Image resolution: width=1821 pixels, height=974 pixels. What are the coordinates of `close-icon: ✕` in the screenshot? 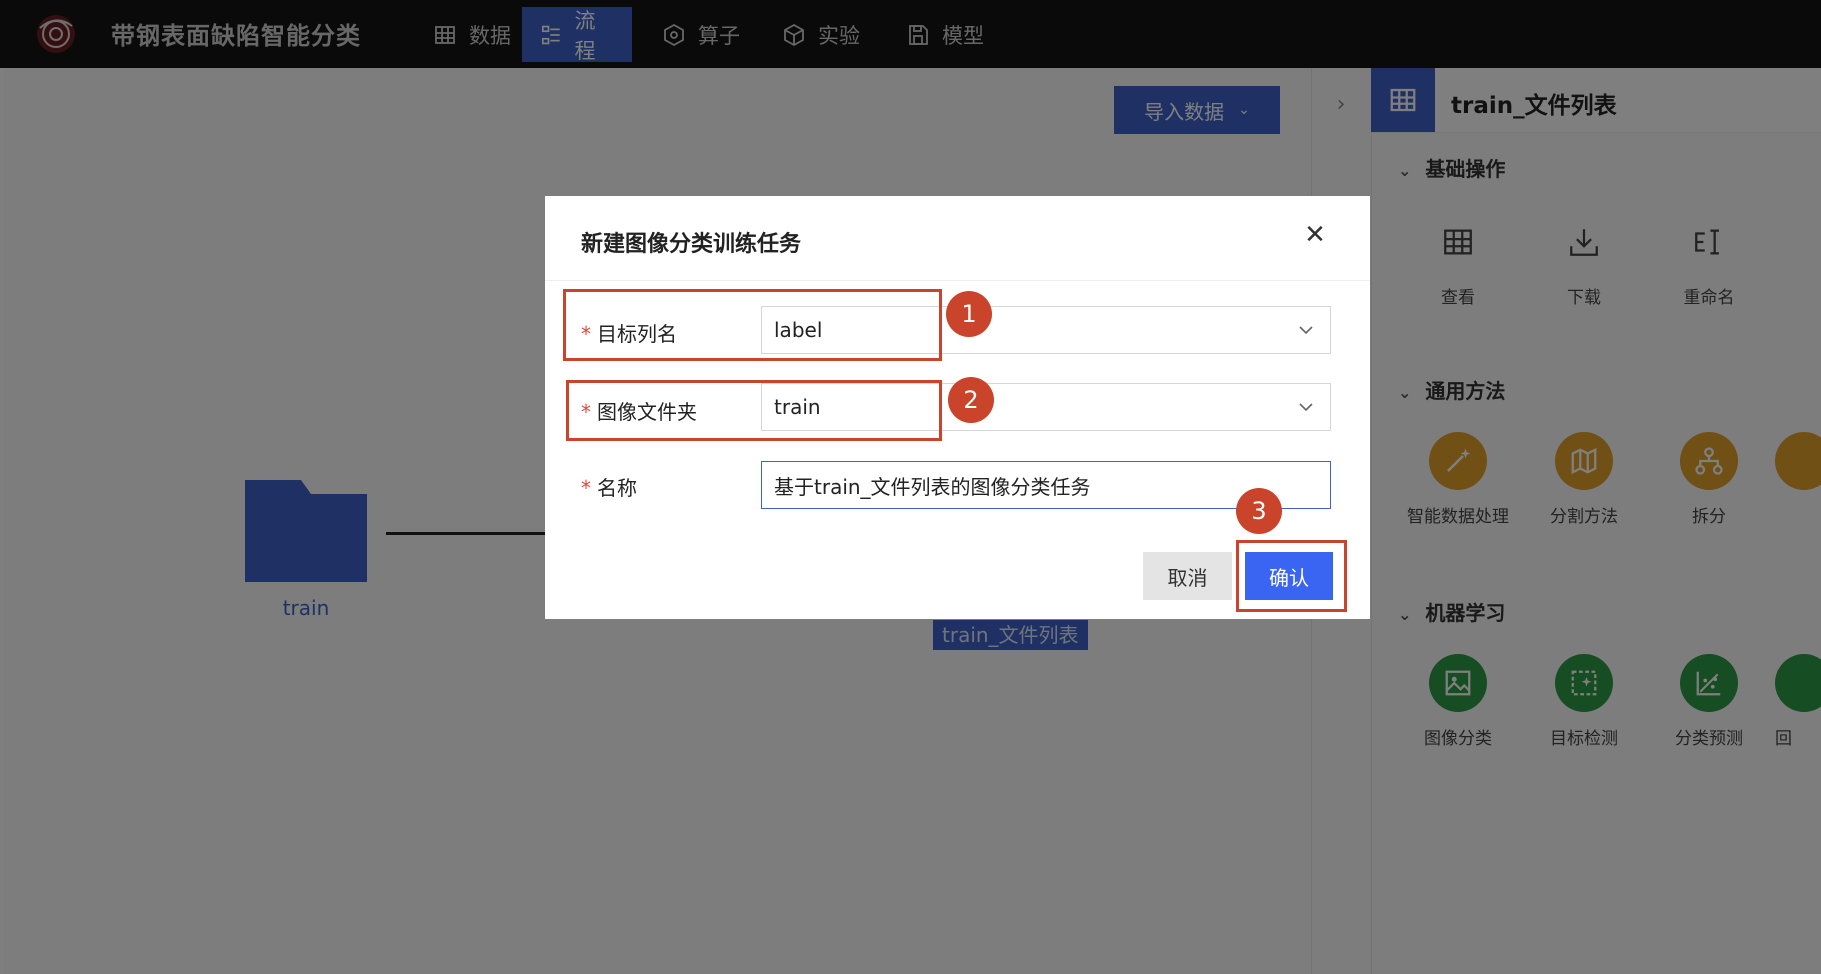 It's located at (1315, 235).